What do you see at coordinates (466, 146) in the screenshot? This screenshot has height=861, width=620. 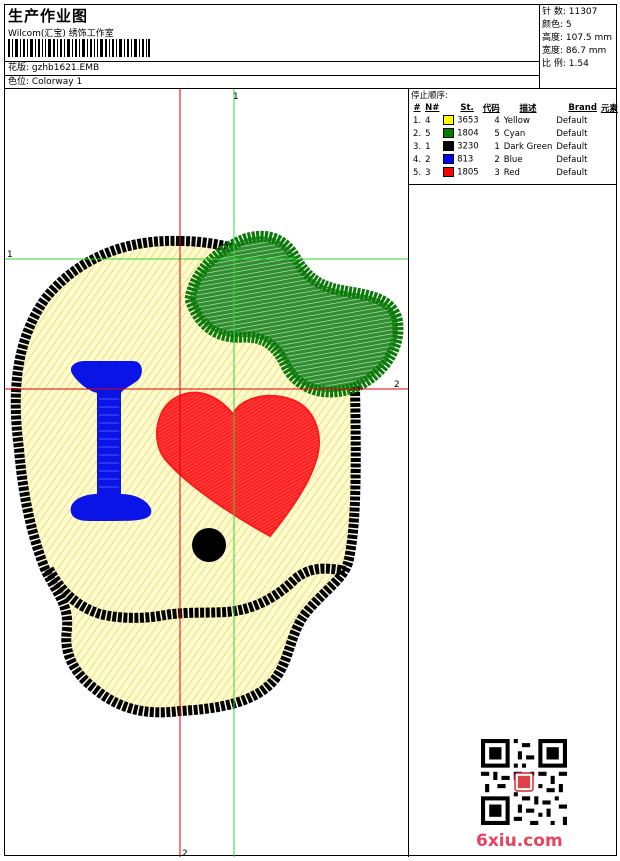 I see `stitch-count-value: 3230` at bounding box center [466, 146].